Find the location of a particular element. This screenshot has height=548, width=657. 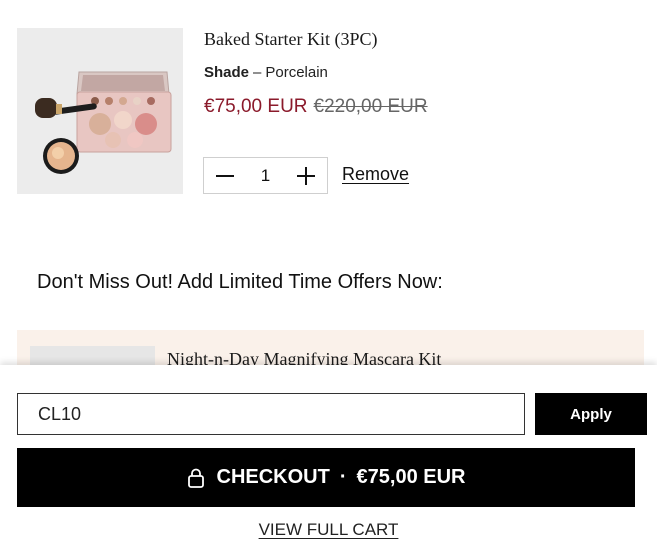

shade-label: Shade is located at coordinates (227, 72).